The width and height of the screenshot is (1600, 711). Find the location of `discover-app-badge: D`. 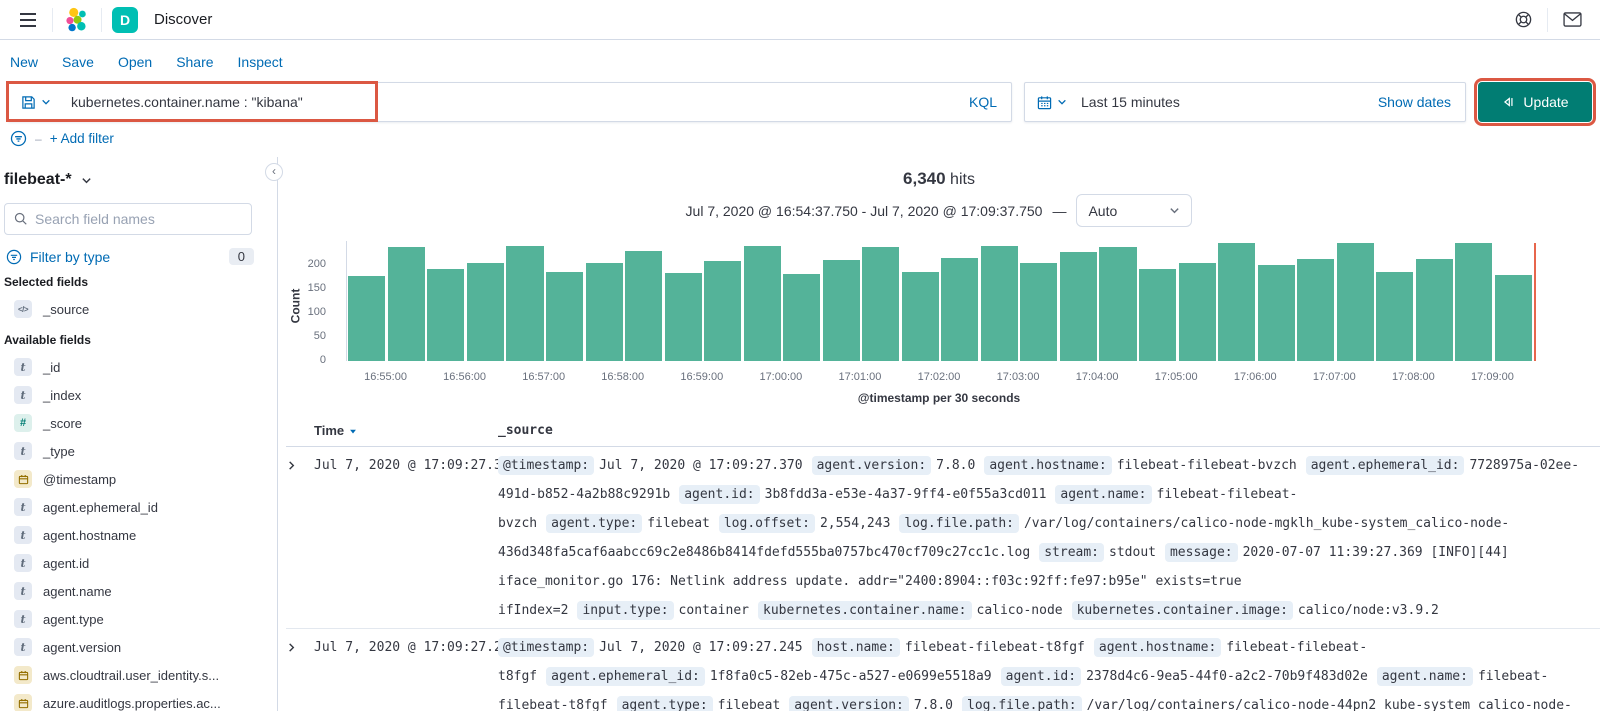

discover-app-badge: D is located at coordinates (125, 19).